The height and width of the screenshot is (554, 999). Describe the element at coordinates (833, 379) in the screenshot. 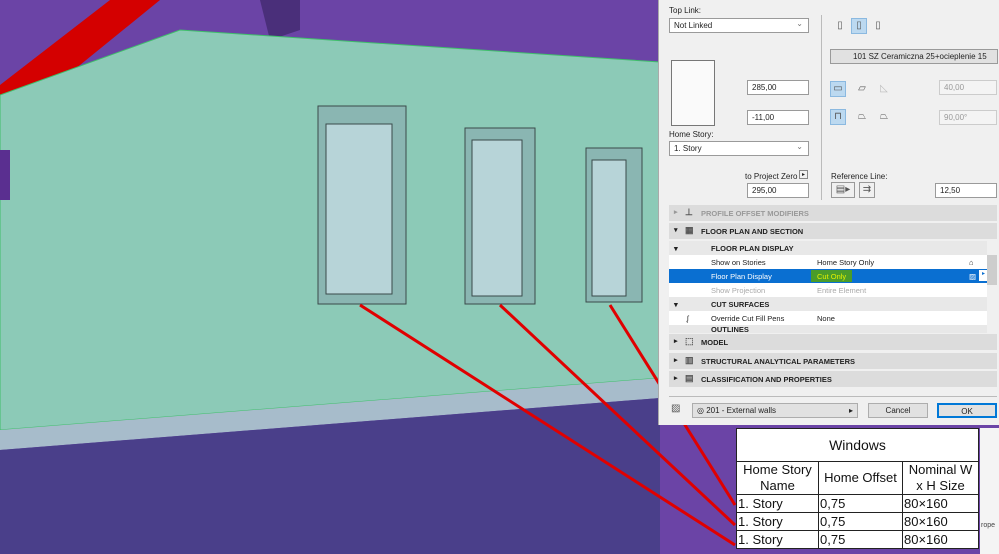

I see `section-classification: ▸ ▤ CLASSIFICATION AND PROPERTIES` at that location.